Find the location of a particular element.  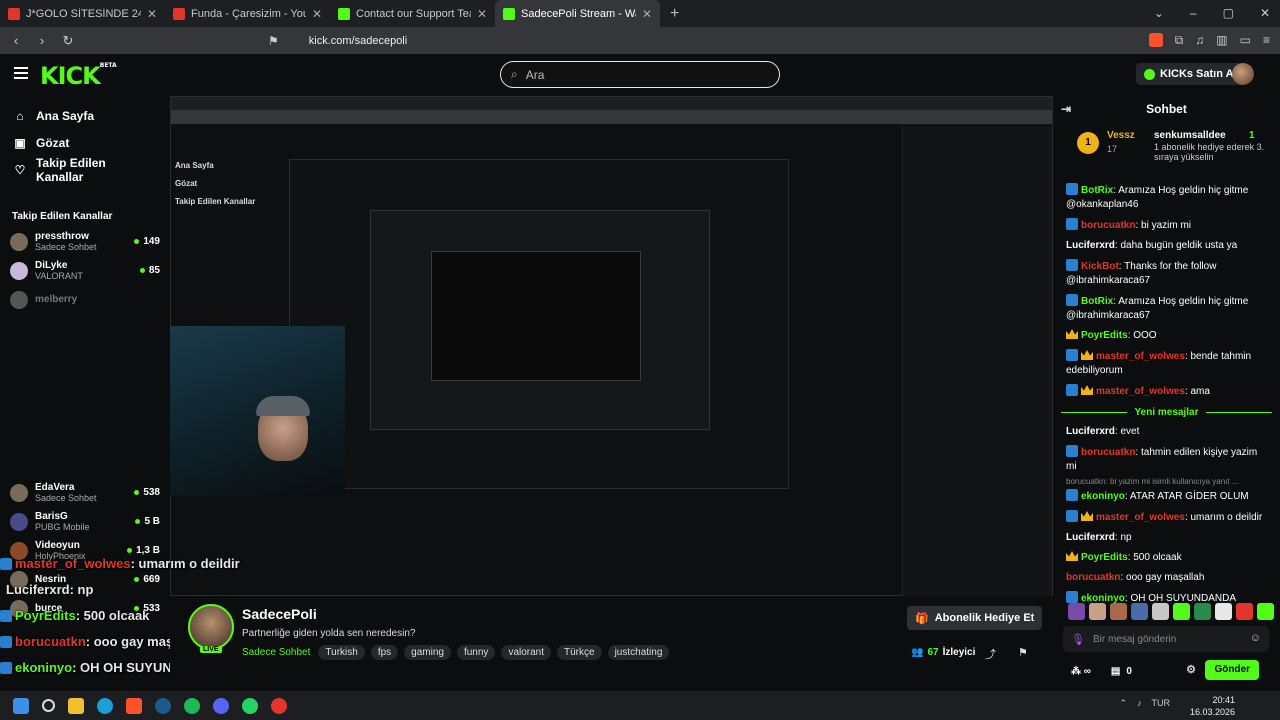

gift-icon: 🎁 is located at coordinates (922, 618).